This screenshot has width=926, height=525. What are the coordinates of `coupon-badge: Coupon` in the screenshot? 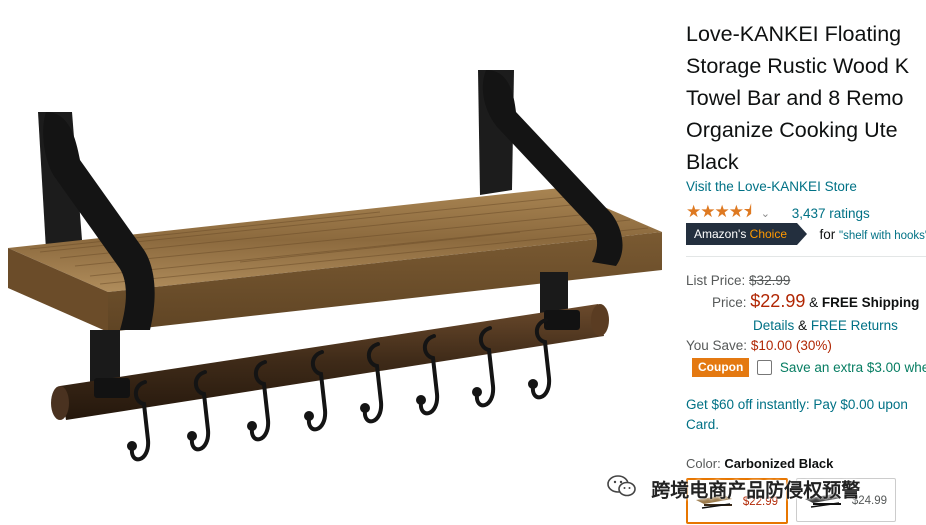 It's located at (721, 367).